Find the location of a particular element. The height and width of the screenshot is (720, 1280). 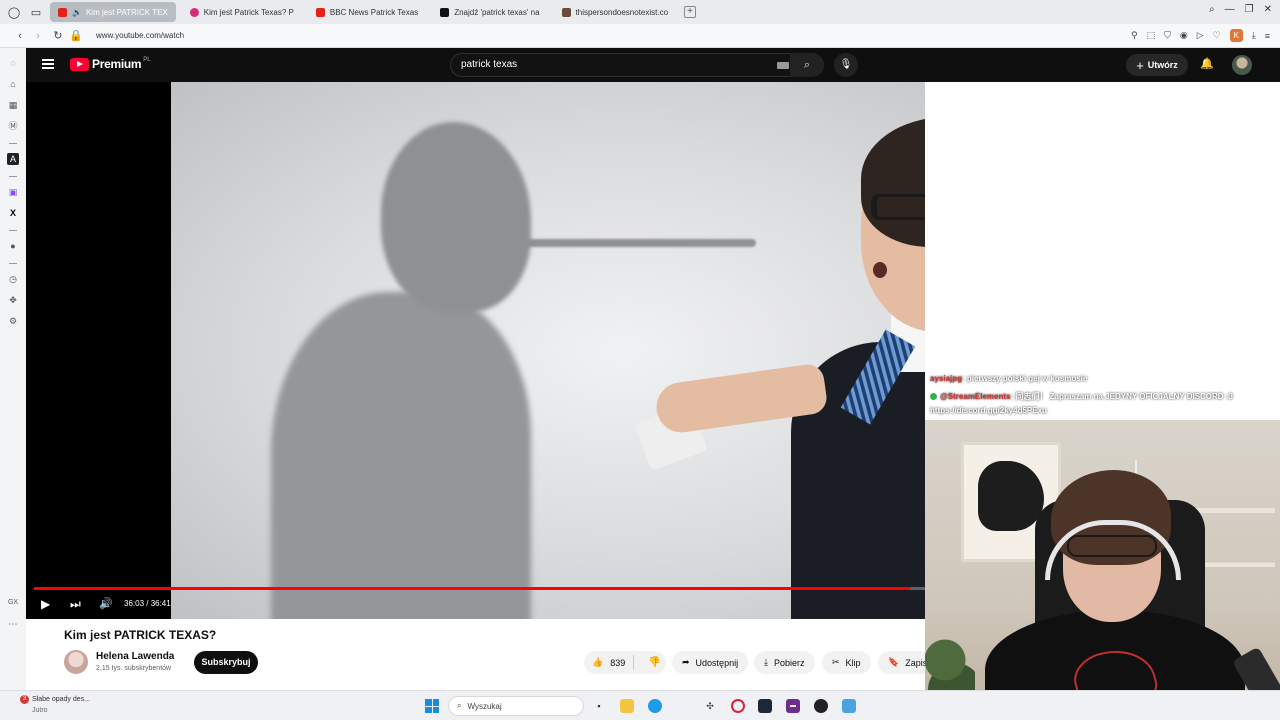

tab-label: Kim jest Patrick Texas? P is located at coordinates (248, 12).